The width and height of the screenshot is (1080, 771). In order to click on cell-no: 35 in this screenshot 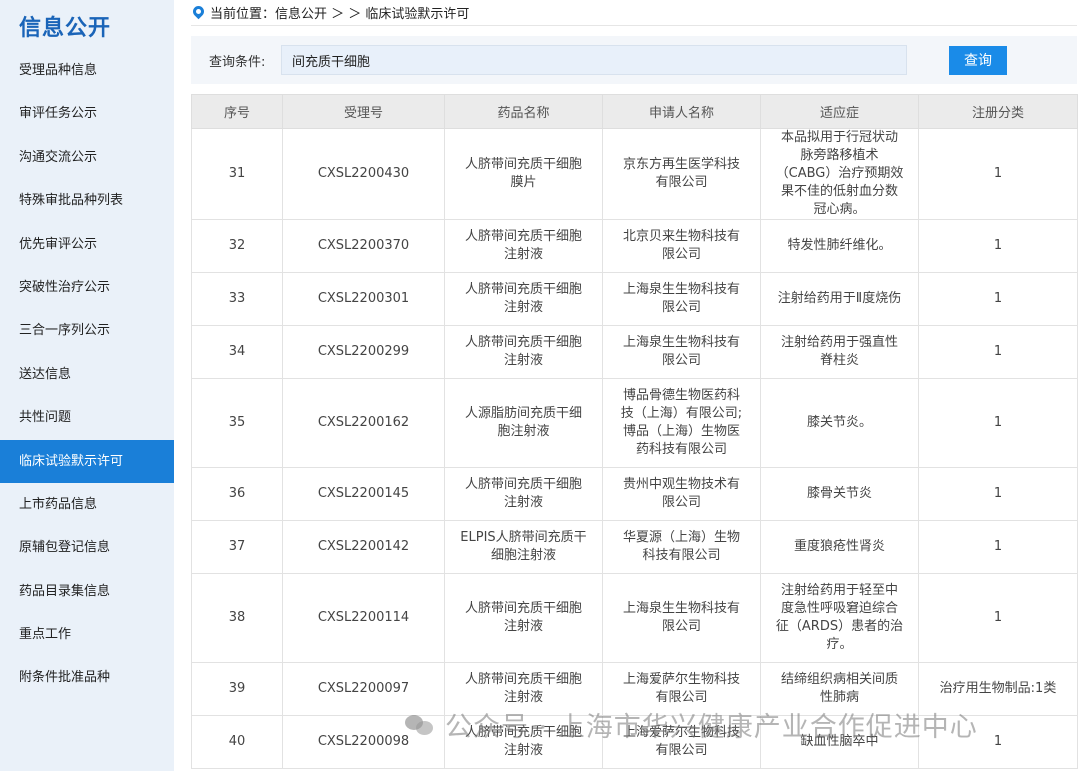, I will do `click(237, 423)`.